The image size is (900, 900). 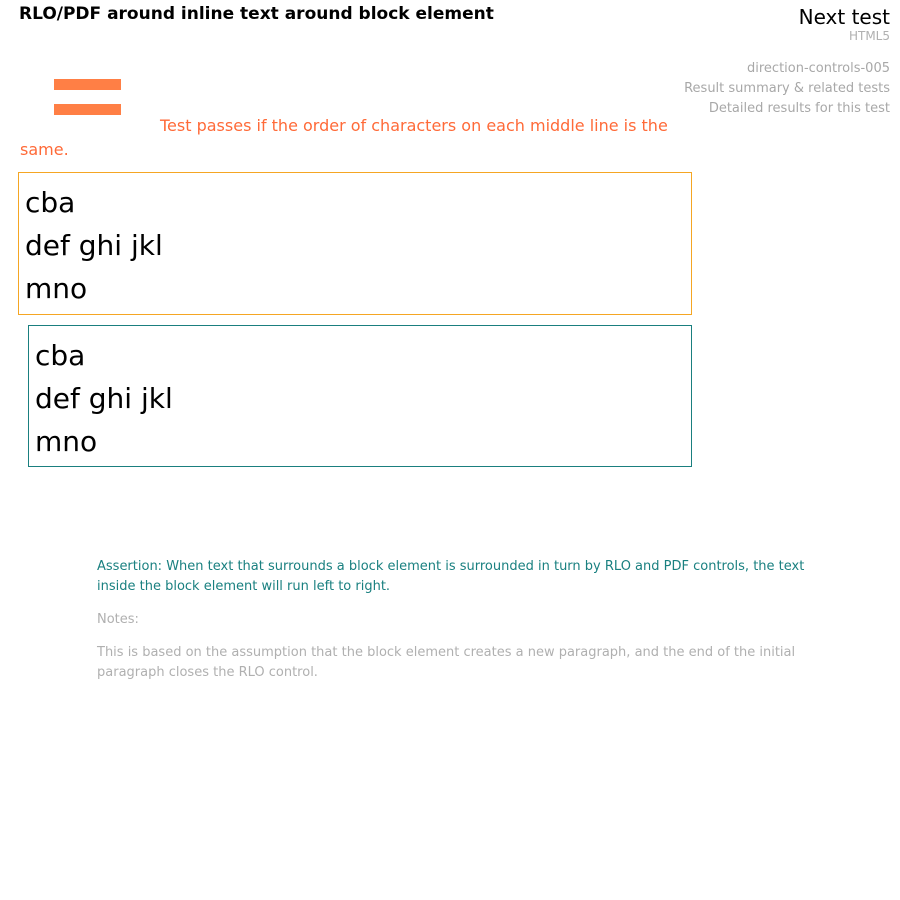 What do you see at coordinates (360, 396) in the screenshot?
I see `reference-box: cba def ghi jkl mno` at bounding box center [360, 396].